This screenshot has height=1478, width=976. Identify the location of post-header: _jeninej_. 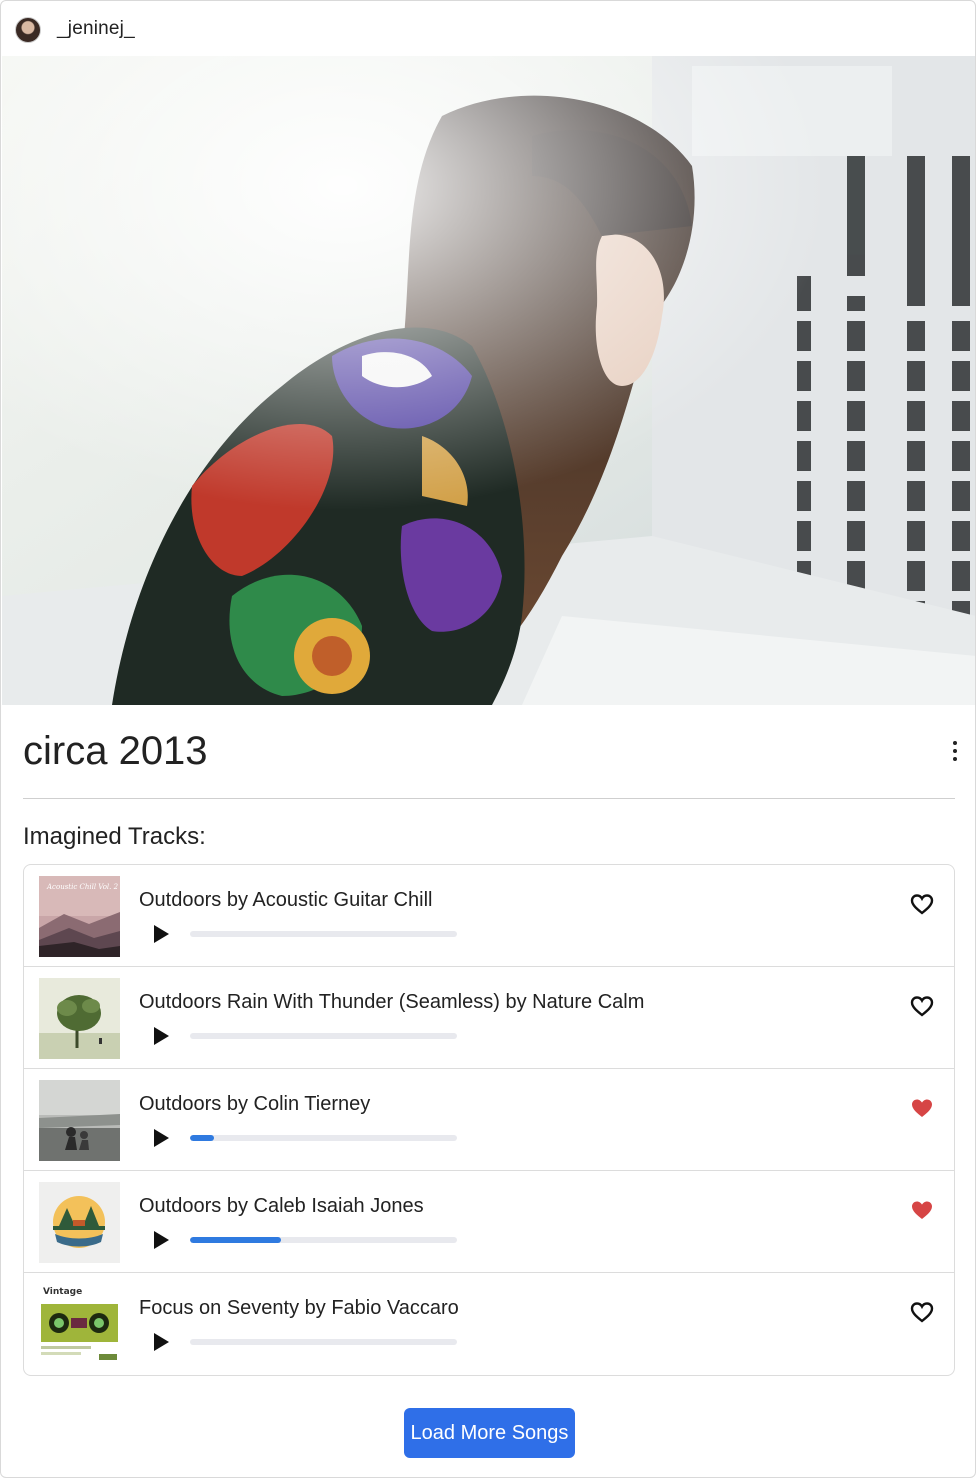
(488, 29).